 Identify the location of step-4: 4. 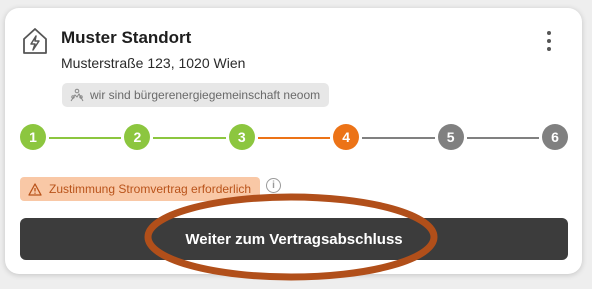
(346, 137).